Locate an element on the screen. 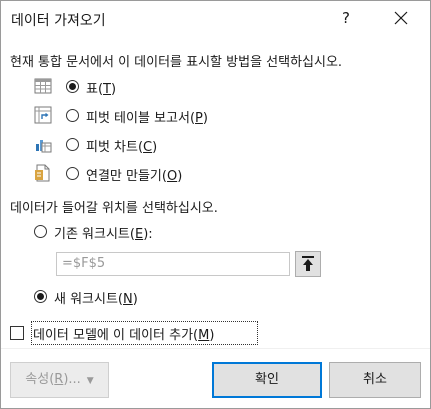  existing-worksheet-suffix: ): is located at coordinates (148, 234).